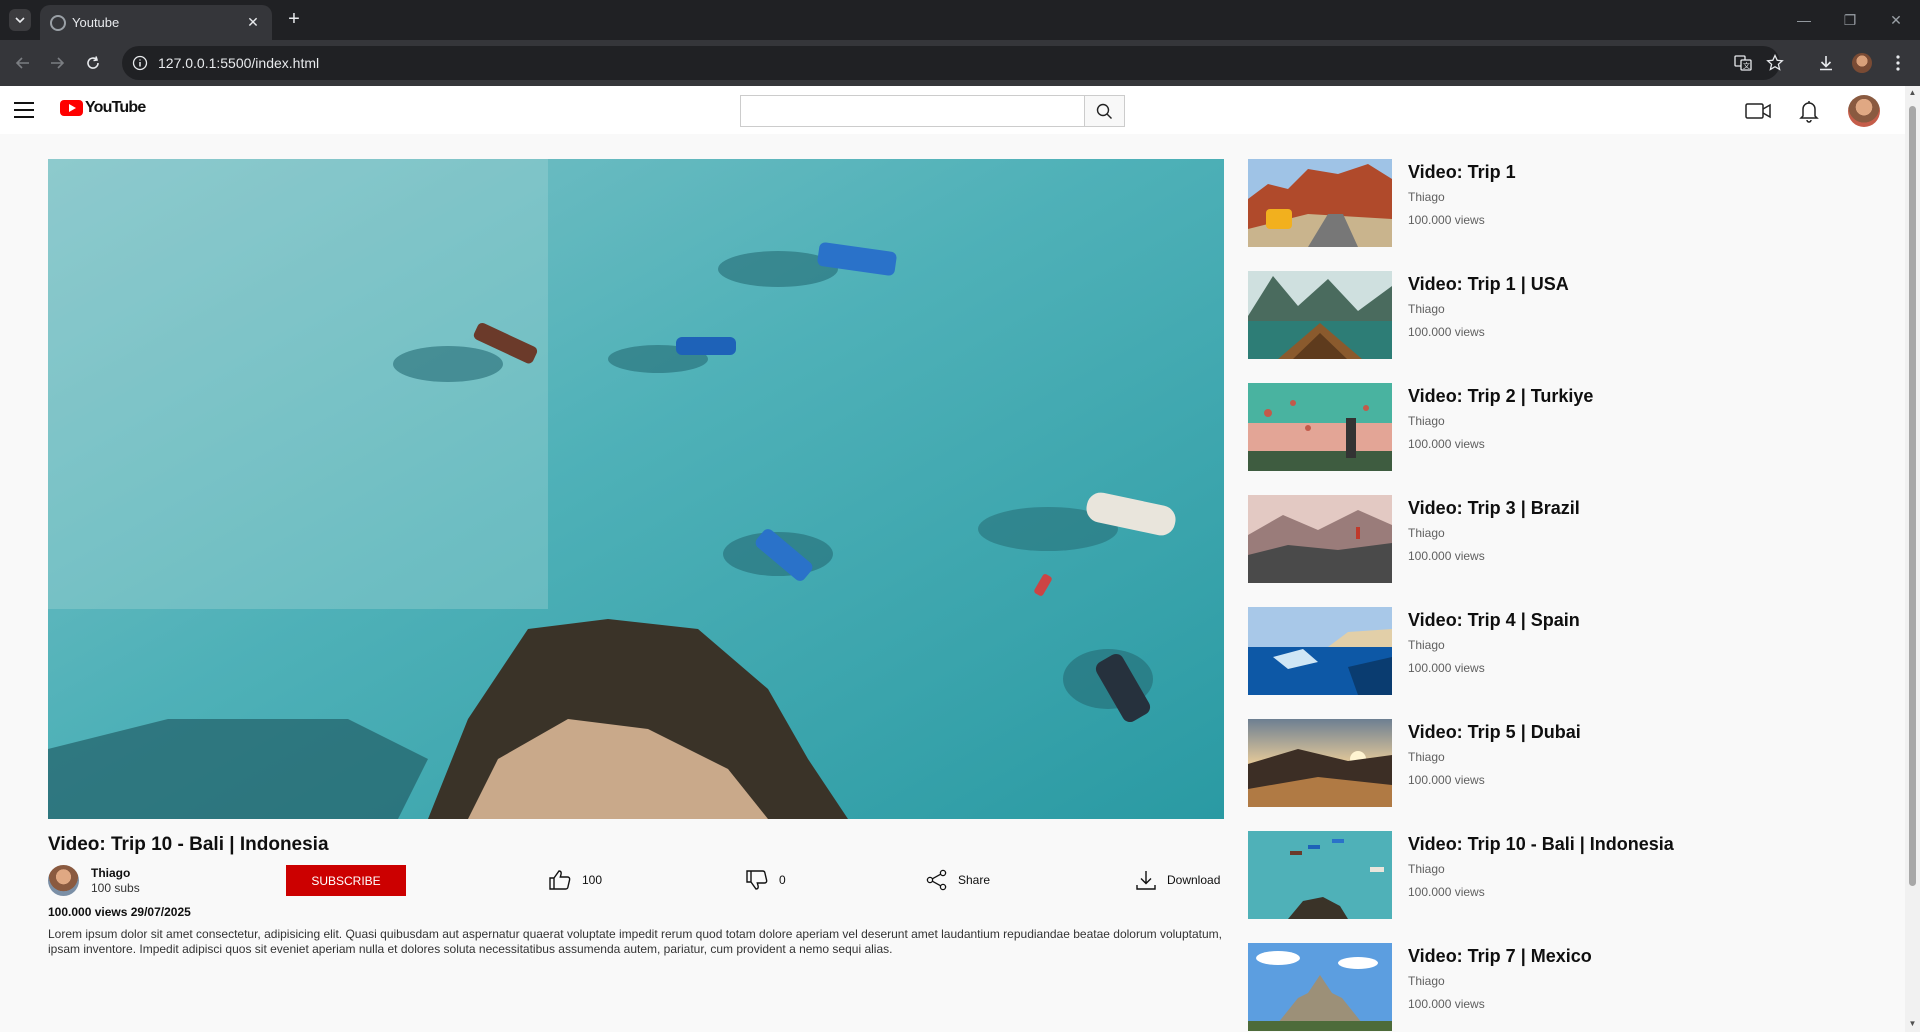 Image resolution: width=1920 pixels, height=1032 pixels. What do you see at coordinates (1488, 284) in the screenshot?
I see `related-title: Video: Trip 1 | USA` at bounding box center [1488, 284].